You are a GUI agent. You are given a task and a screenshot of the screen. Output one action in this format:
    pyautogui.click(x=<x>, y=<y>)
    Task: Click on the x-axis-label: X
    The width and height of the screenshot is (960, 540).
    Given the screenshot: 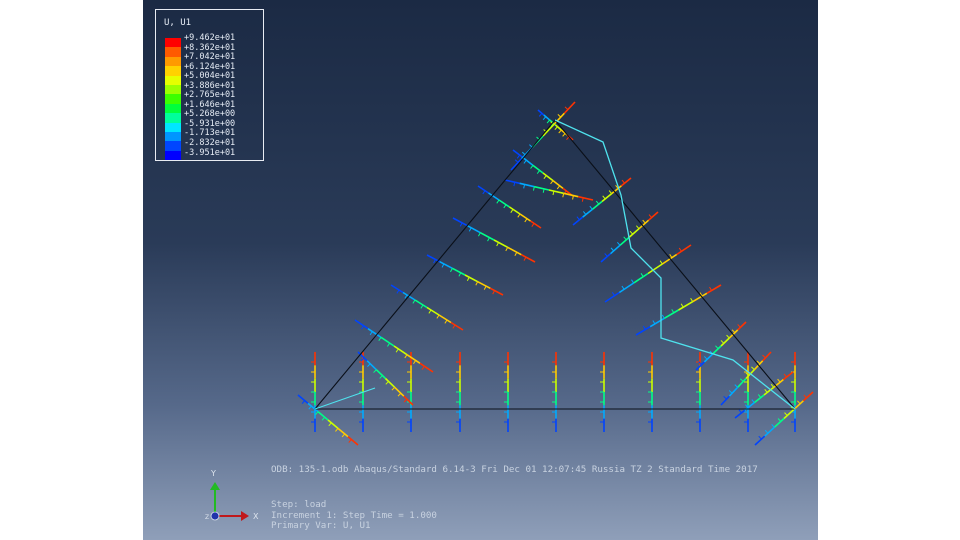 What is the action you would take?
    pyautogui.click(x=256, y=516)
    